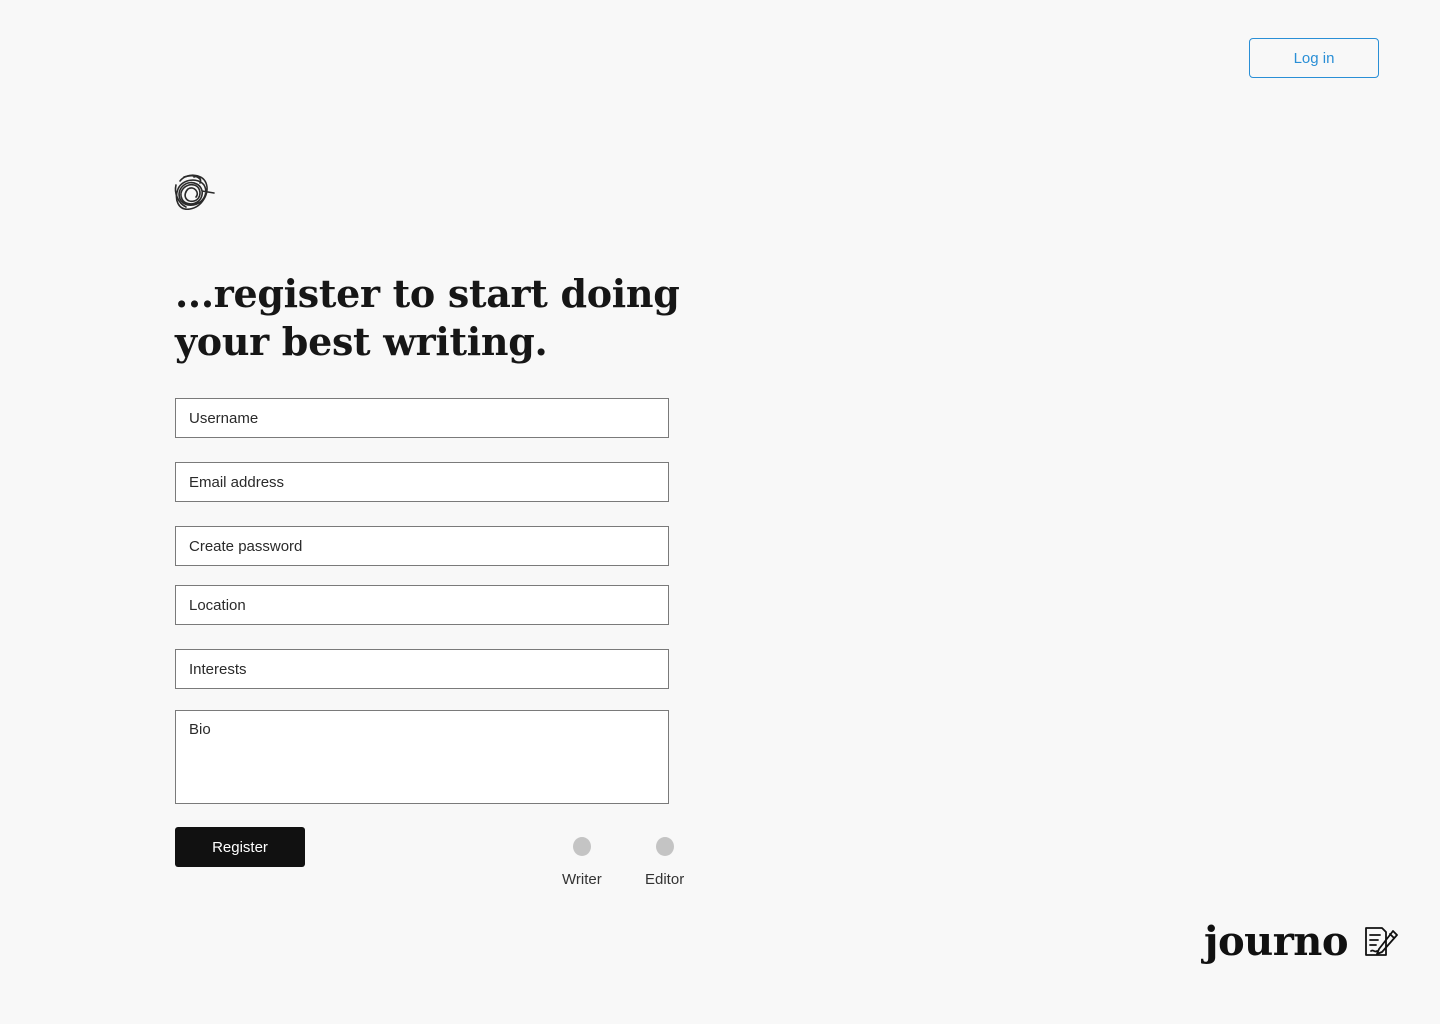 The height and width of the screenshot is (1024, 1440). What do you see at coordinates (581, 846) in the screenshot?
I see `writer-radio` at bounding box center [581, 846].